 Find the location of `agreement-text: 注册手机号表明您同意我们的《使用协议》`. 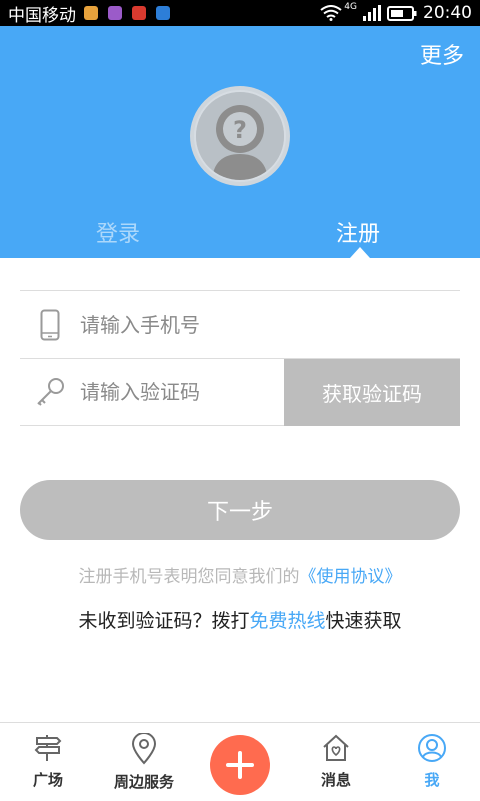

agreement-text: 注册手机号表明您同意我们的《使用协议》 is located at coordinates (240, 577).